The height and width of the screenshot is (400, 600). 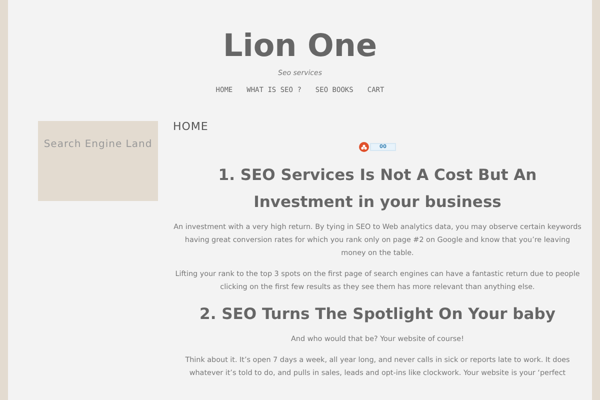 What do you see at coordinates (377, 189) in the screenshot?
I see `section-heading: 1. SEO Services Is Not A Cost But An Investment in your business` at bounding box center [377, 189].